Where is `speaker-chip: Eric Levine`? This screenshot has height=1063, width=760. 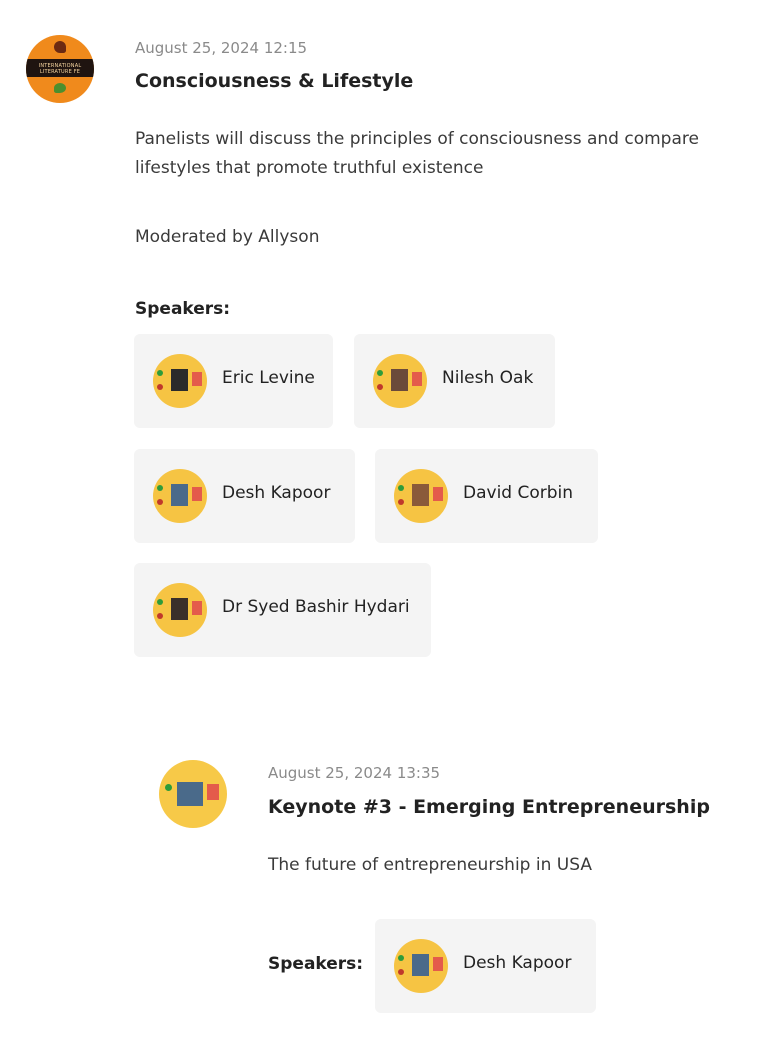
speaker-chip: Eric Levine is located at coordinates (233, 381).